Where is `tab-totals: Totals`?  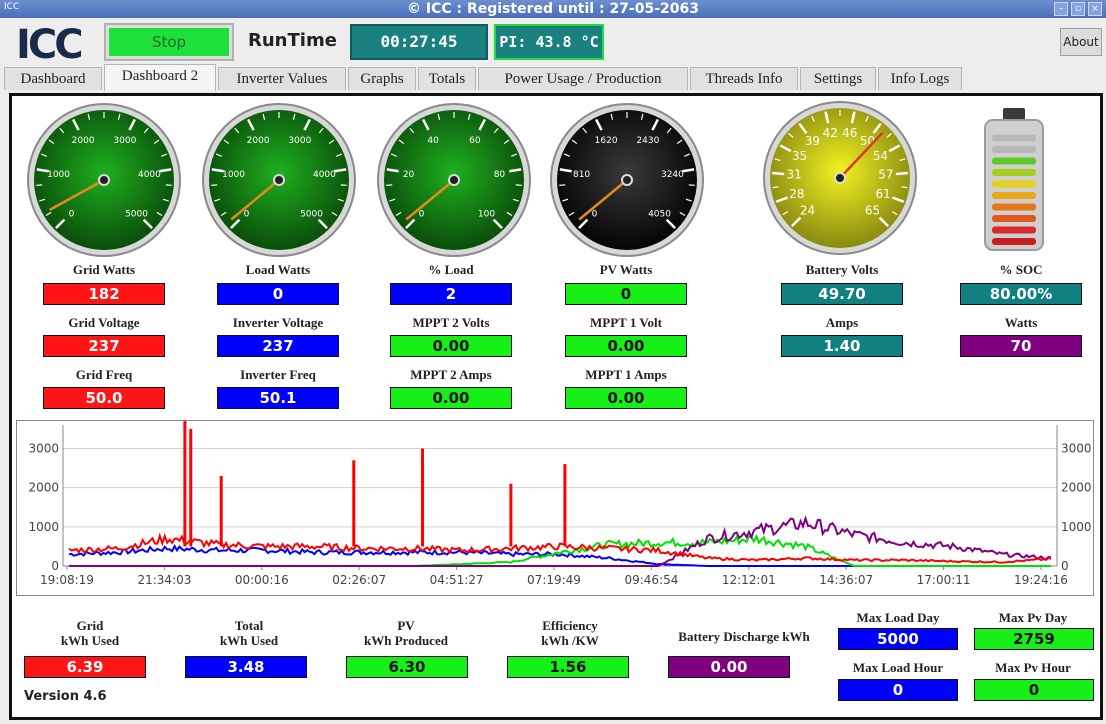
tab-totals: Totals is located at coordinates (447, 78).